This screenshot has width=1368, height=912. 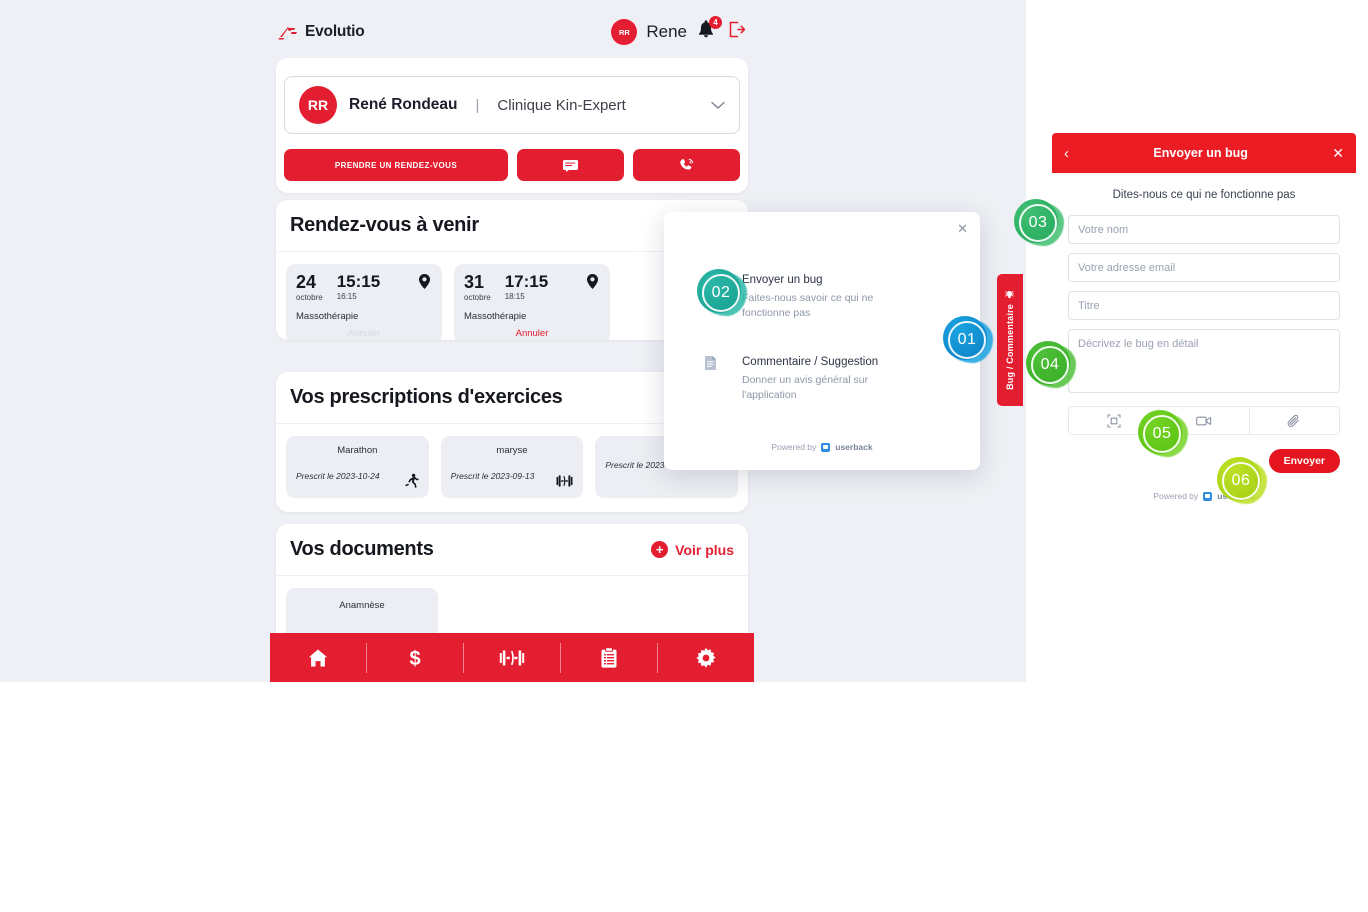 What do you see at coordinates (624, 32) in the screenshot?
I see `header-avatar: RR` at bounding box center [624, 32].